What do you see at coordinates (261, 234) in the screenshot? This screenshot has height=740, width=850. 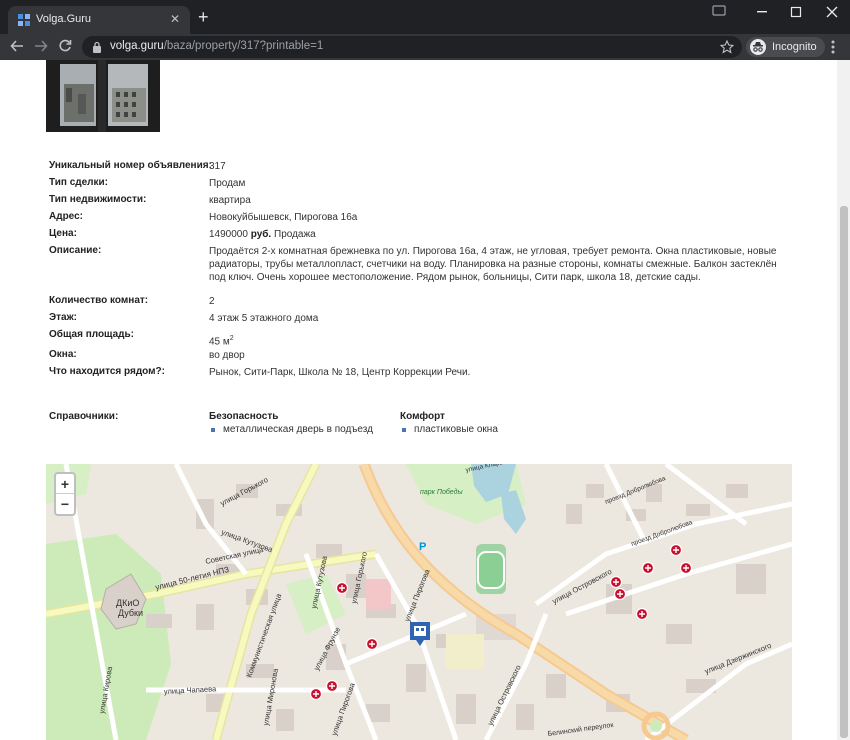 I see `price-currency: руб.` at bounding box center [261, 234].